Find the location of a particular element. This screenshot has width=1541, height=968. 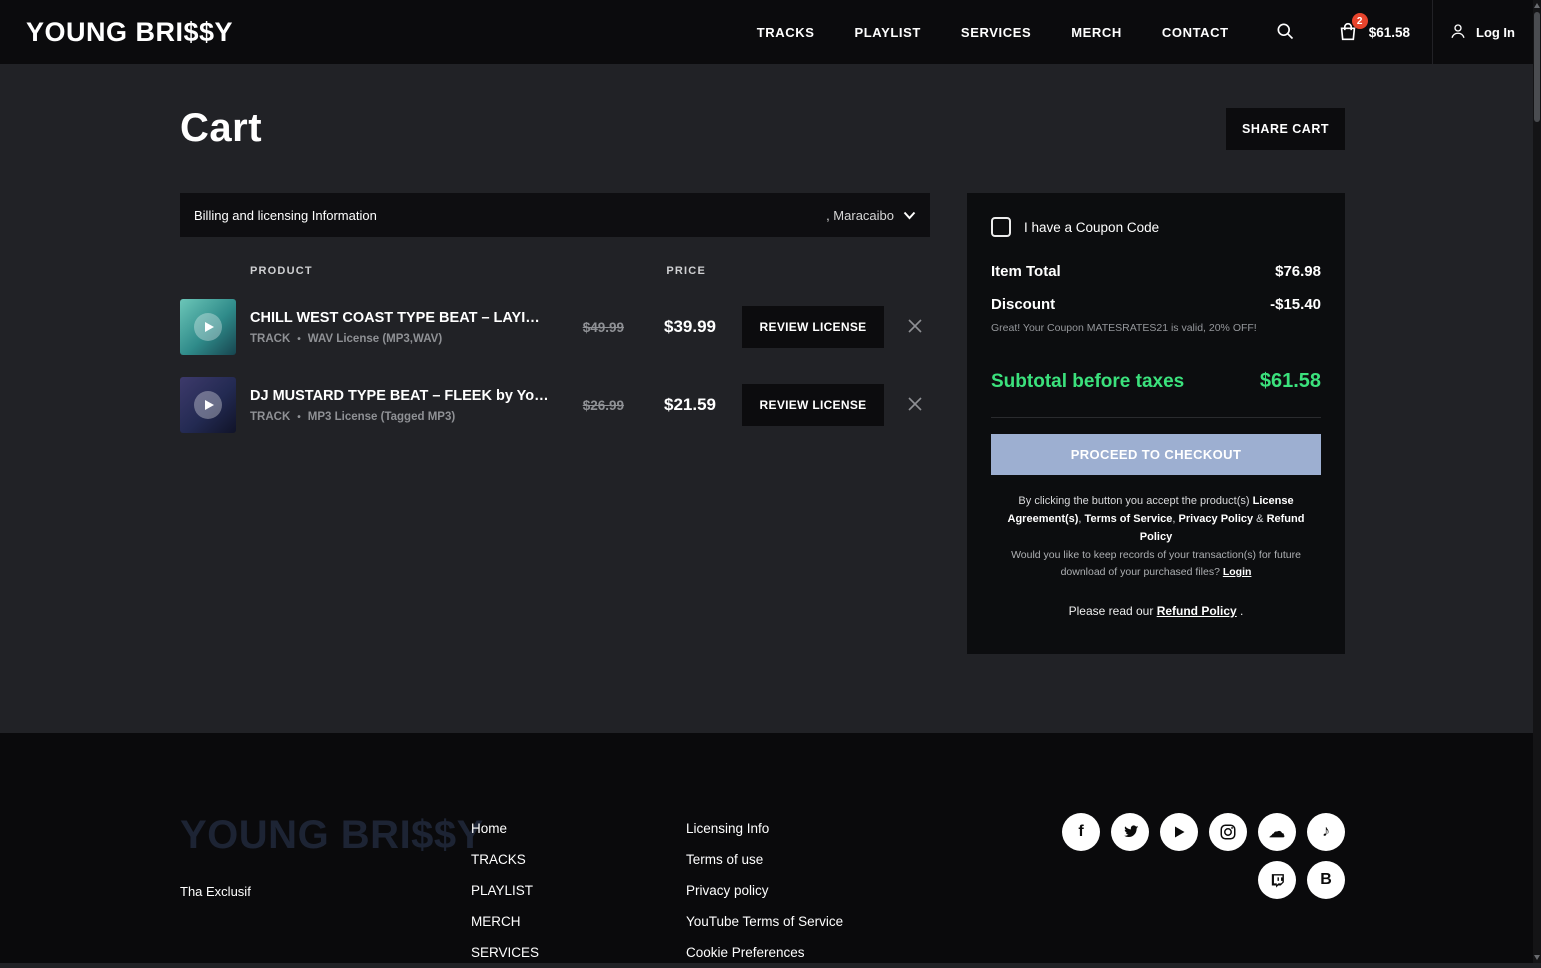

current-price: $39.99 is located at coordinates (690, 326).